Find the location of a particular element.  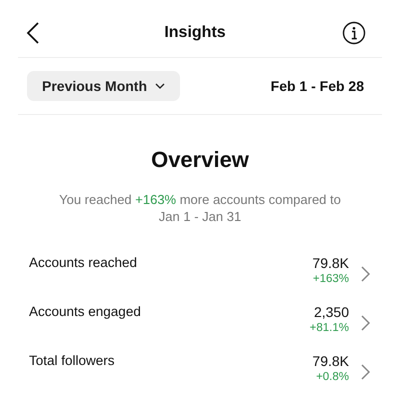

date-range: Feb 1 - Feb 28 is located at coordinates (317, 86).